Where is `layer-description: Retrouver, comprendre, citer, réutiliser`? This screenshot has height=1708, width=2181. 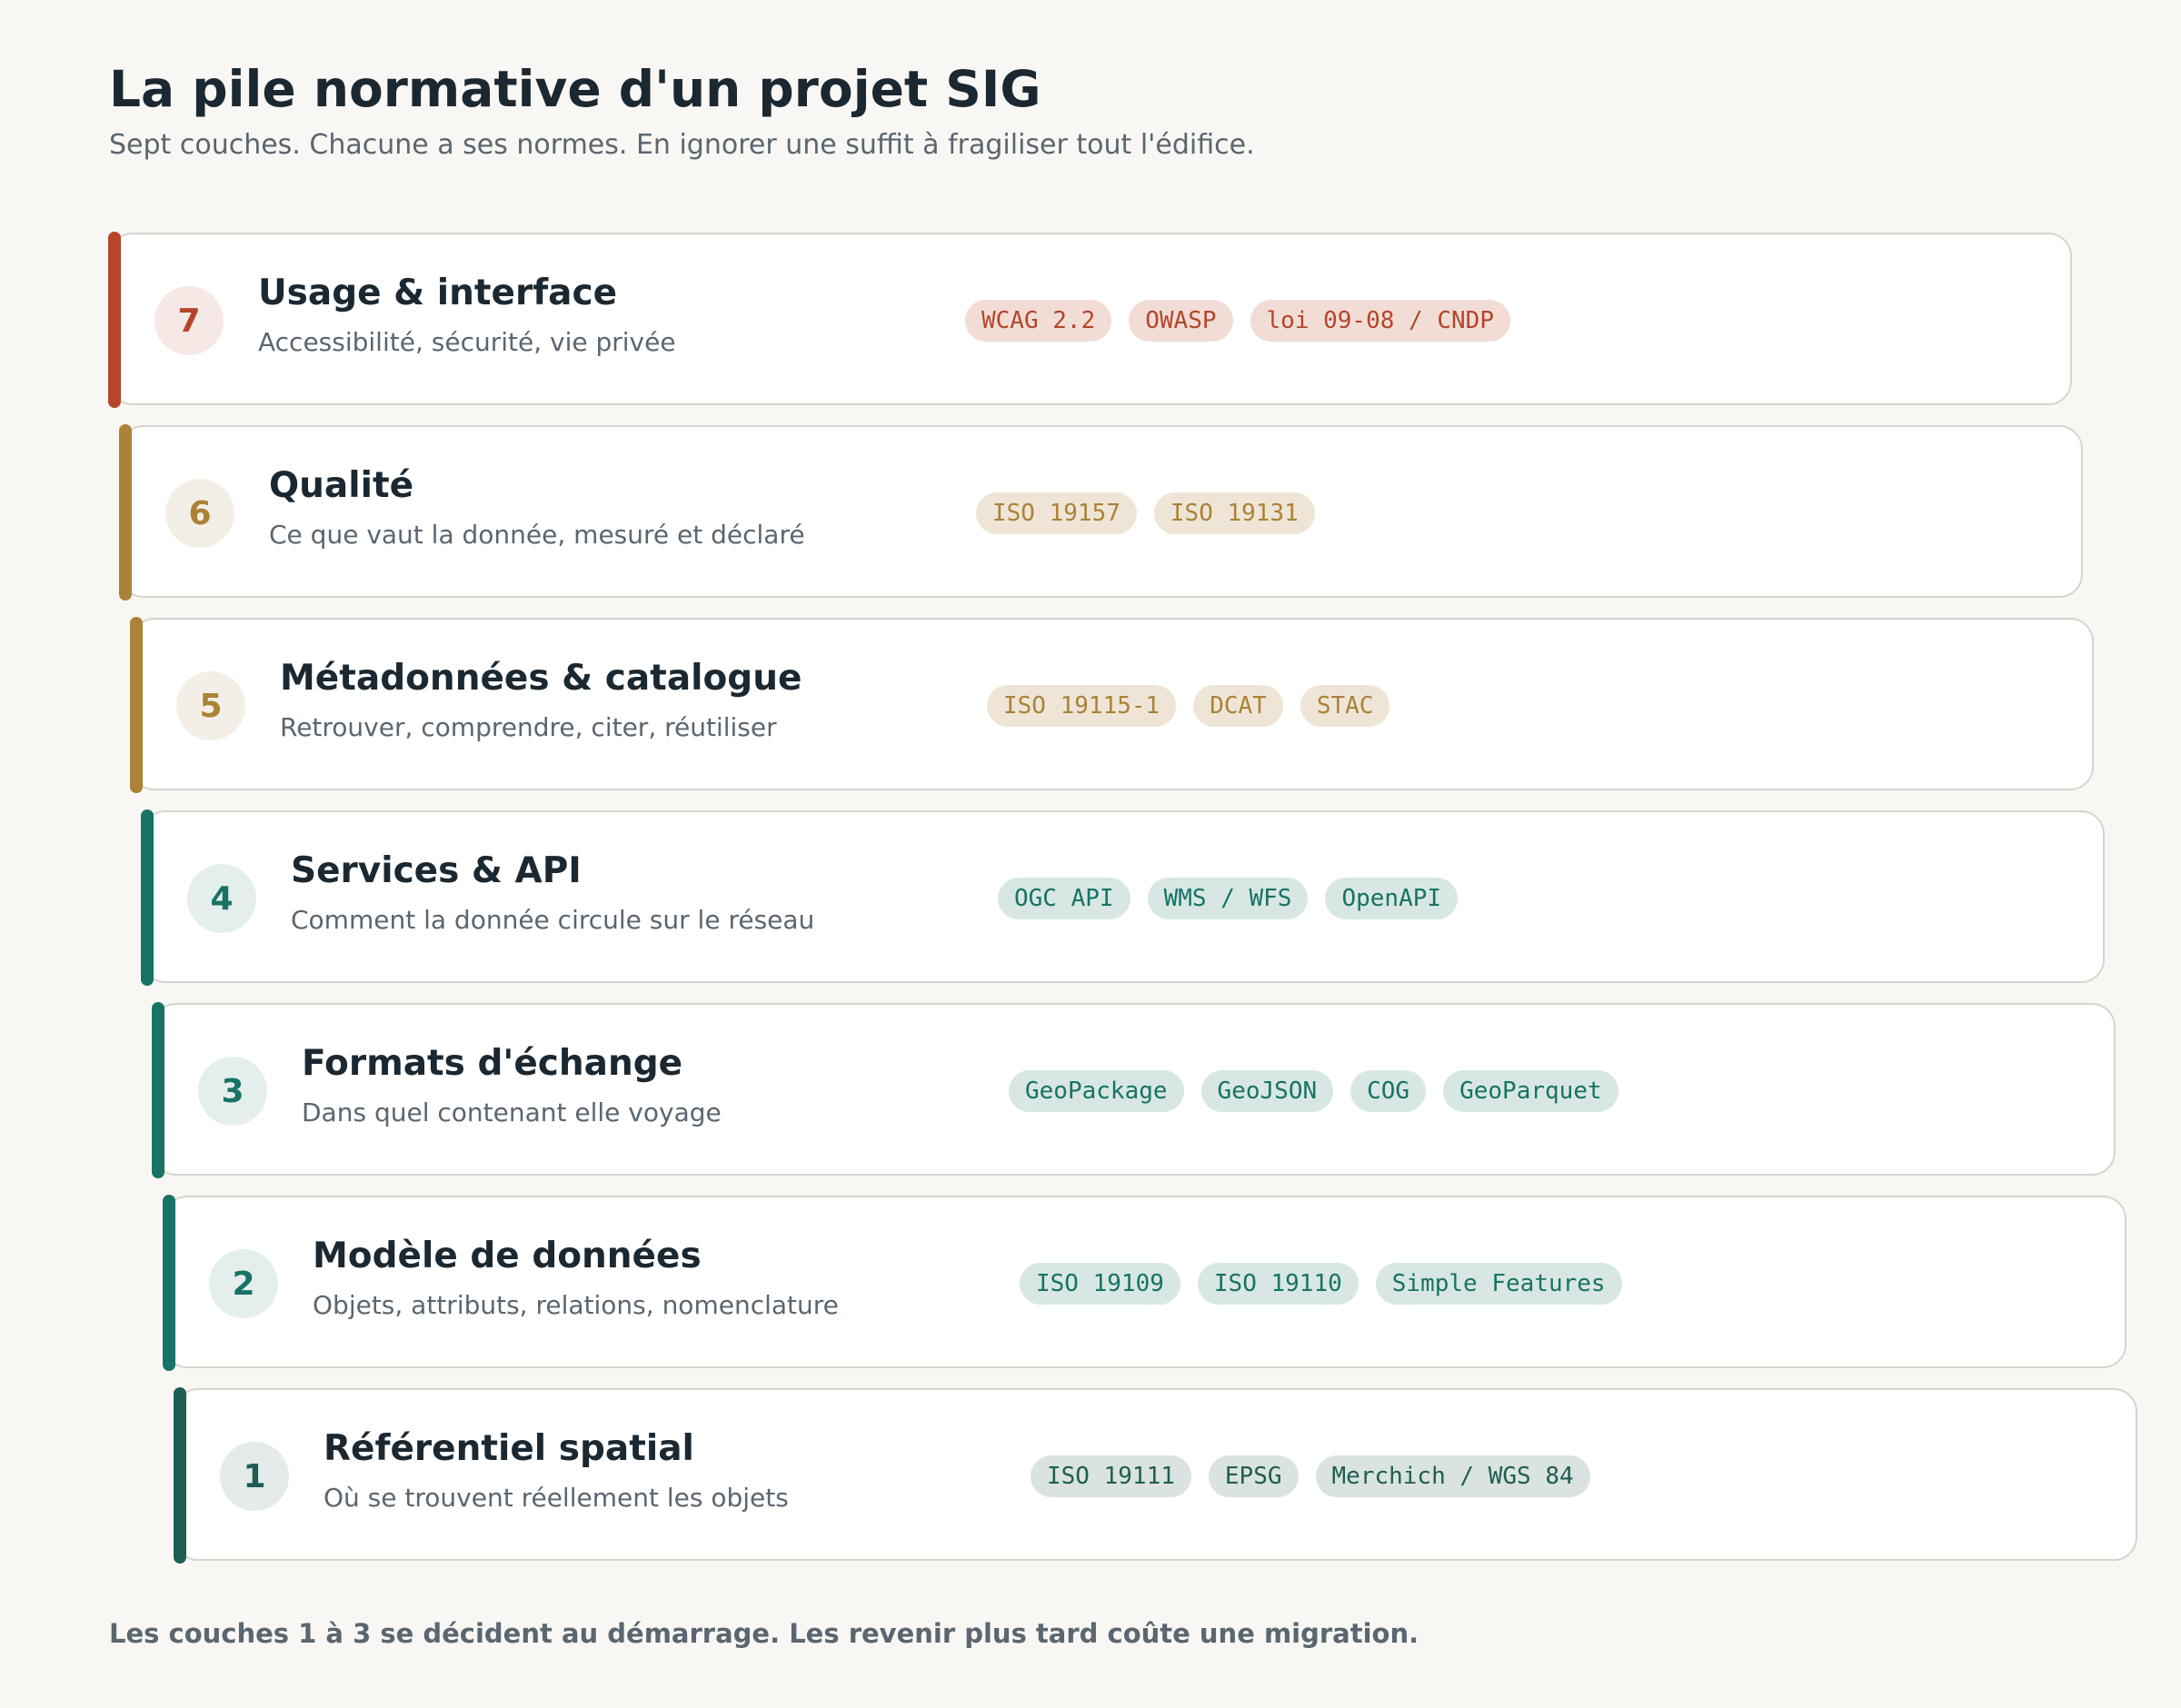
layer-description: Retrouver, comprendre, citer, réutiliser is located at coordinates (528, 727).